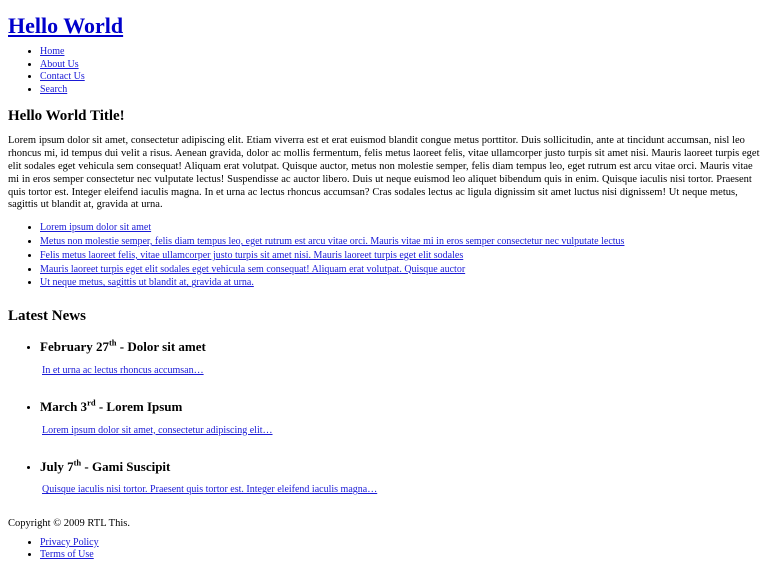 The image size is (768, 570). Describe the element at coordinates (66, 116) in the screenshot. I see `page-title: Hello World Title!` at that location.